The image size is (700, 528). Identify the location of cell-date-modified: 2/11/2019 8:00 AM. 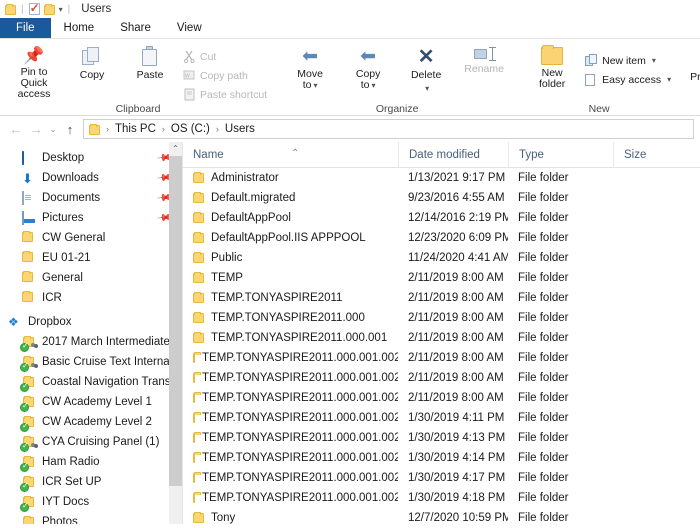
(456, 318).